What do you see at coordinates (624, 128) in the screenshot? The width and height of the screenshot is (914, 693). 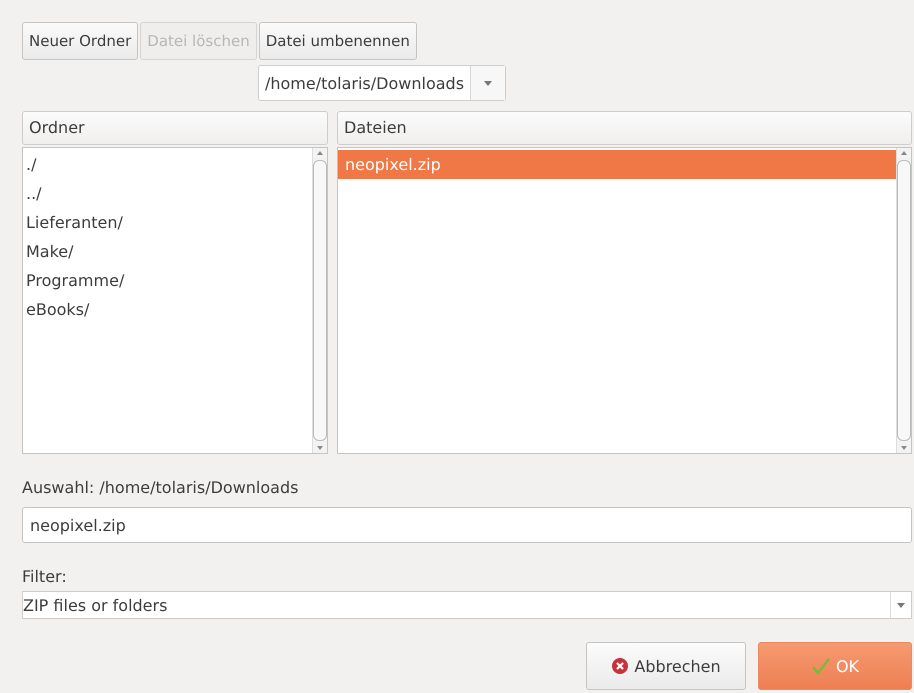 I see `column-header: Dateien` at bounding box center [624, 128].